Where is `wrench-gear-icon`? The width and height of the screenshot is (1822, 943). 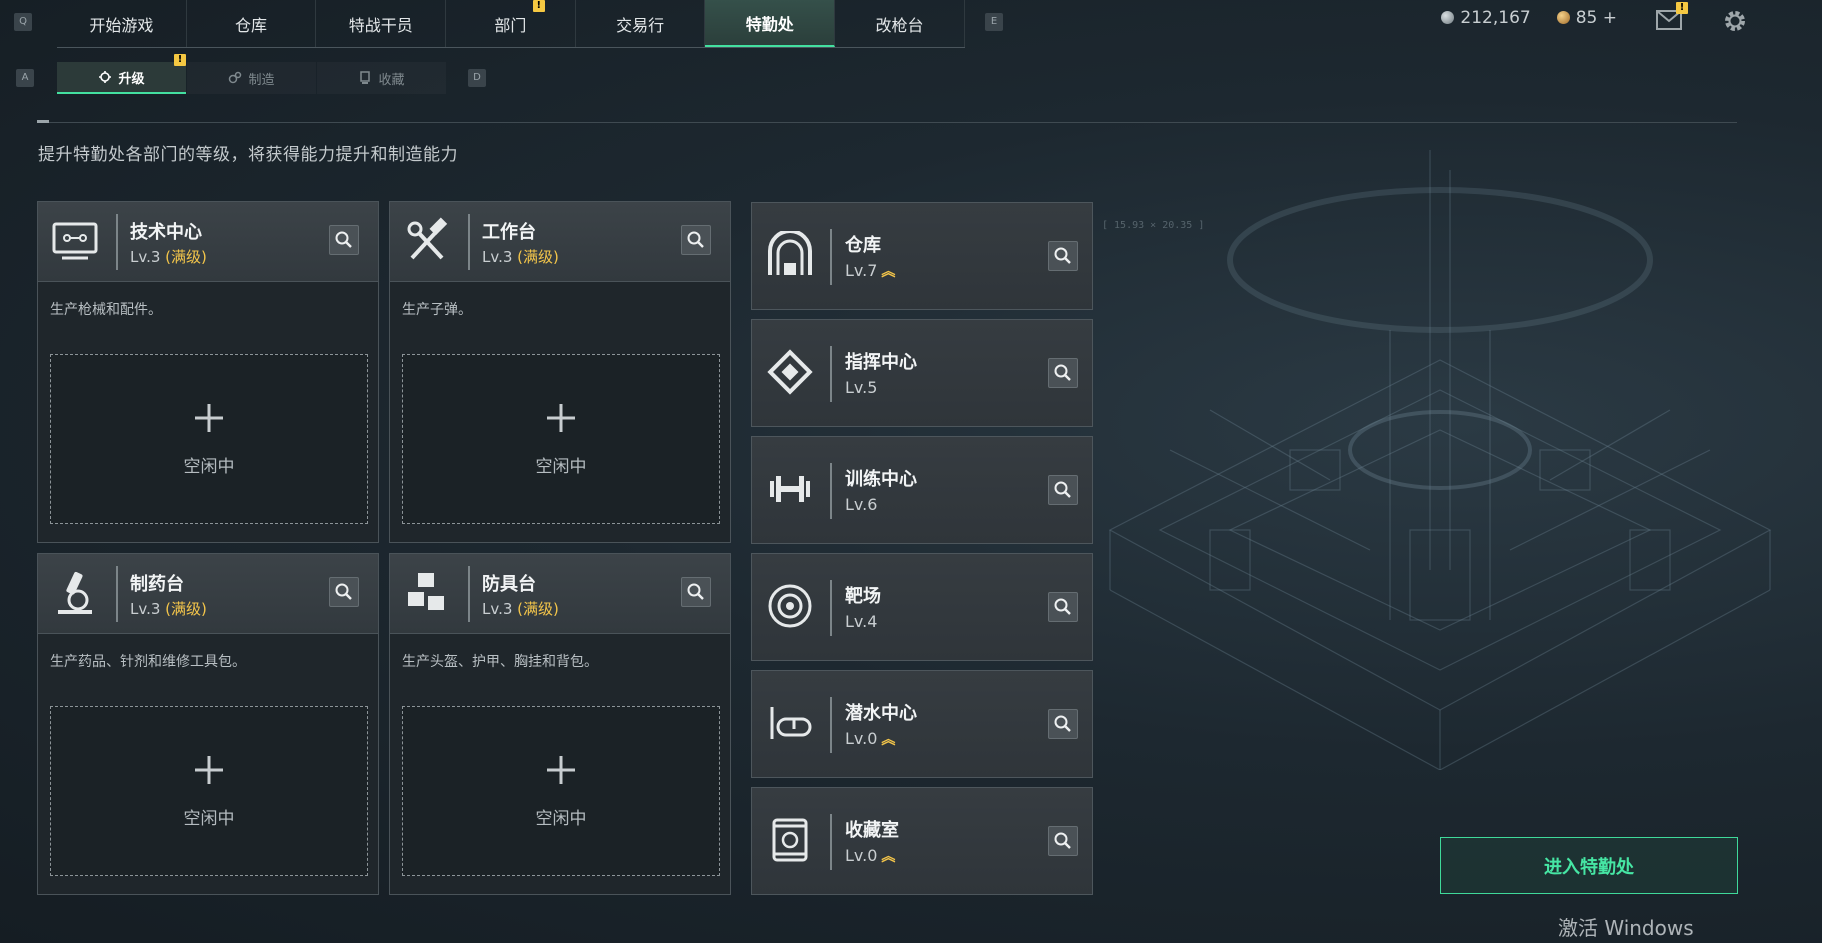
wrench-gear-icon is located at coordinates (105, 77).